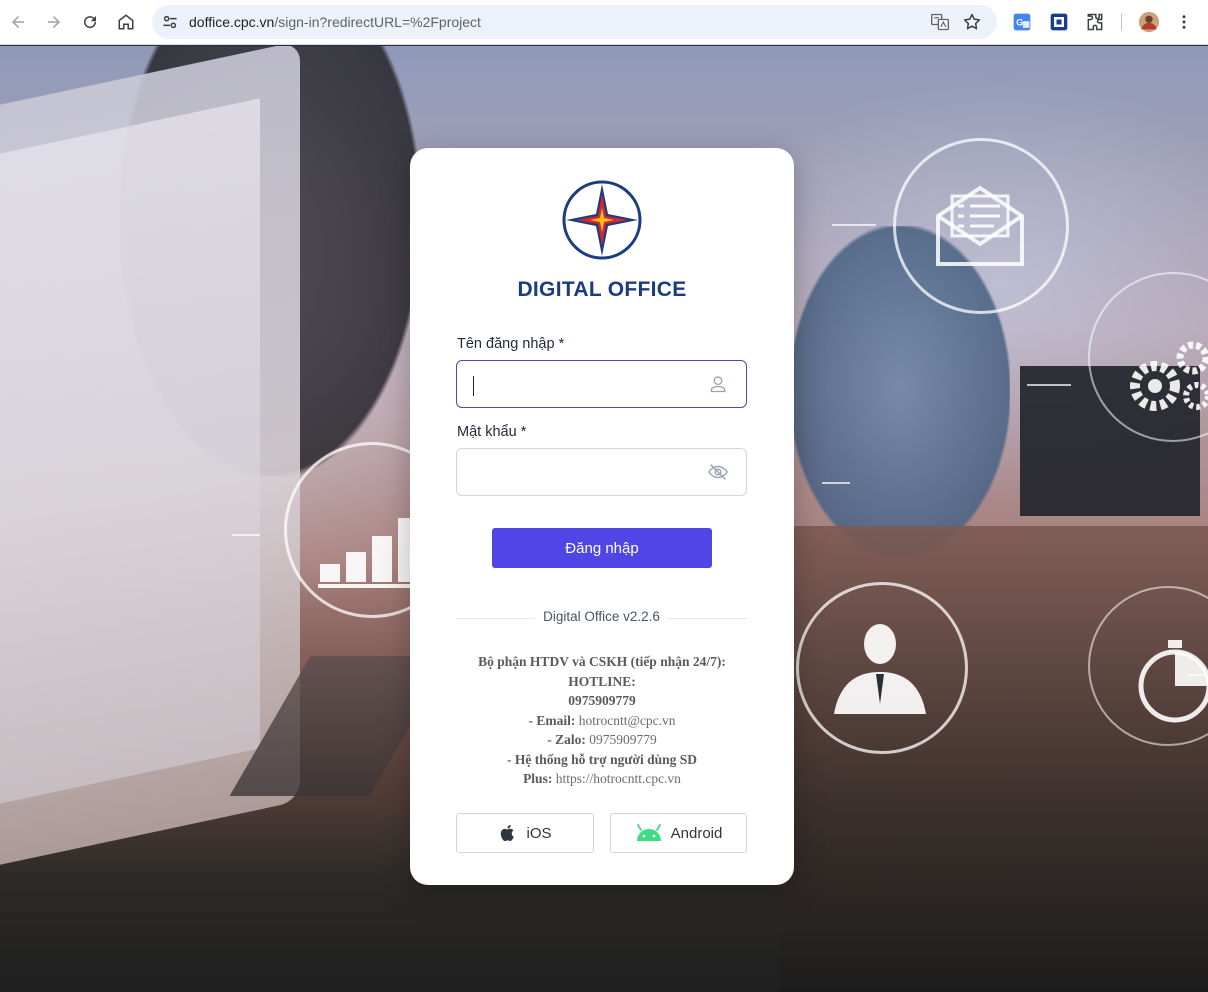 This screenshot has height=992, width=1208. I want to click on username-label: Tên đăng nhập *, so click(511, 344).